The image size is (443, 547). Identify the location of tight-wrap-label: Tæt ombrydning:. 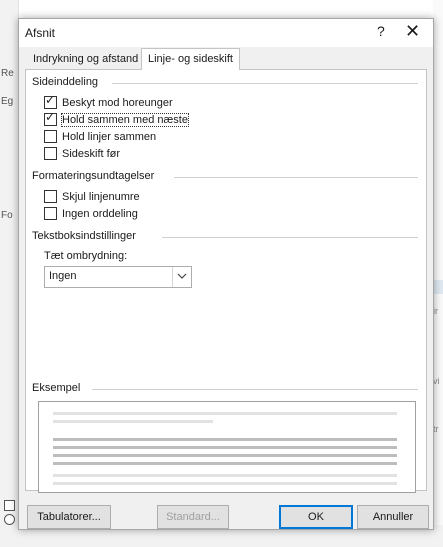
(86, 256).